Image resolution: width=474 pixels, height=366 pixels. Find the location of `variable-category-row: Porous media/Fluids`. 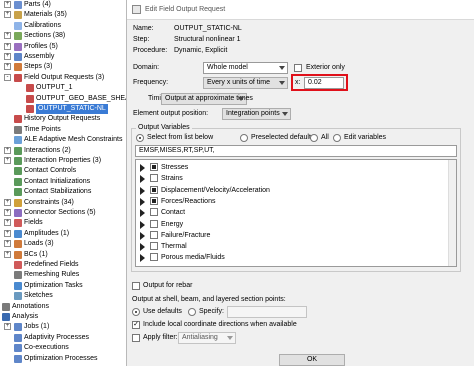

variable-category-row: Porous media/Fluids is located at coordinates (296, 257).